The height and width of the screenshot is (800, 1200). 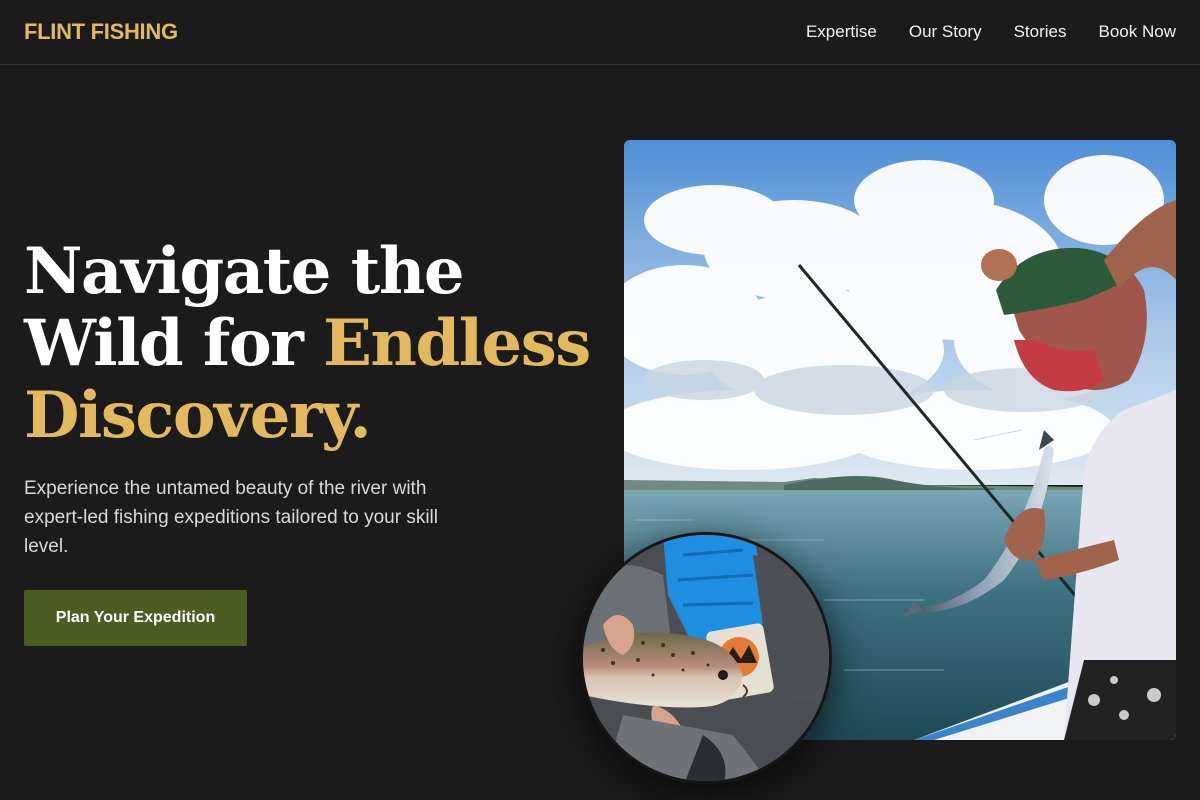 What do you see at coordinates (991, 32) in the screenshot?
I see `nav-links: Expertise Our Story Stories Book Now` at bounding box center [991, 32].